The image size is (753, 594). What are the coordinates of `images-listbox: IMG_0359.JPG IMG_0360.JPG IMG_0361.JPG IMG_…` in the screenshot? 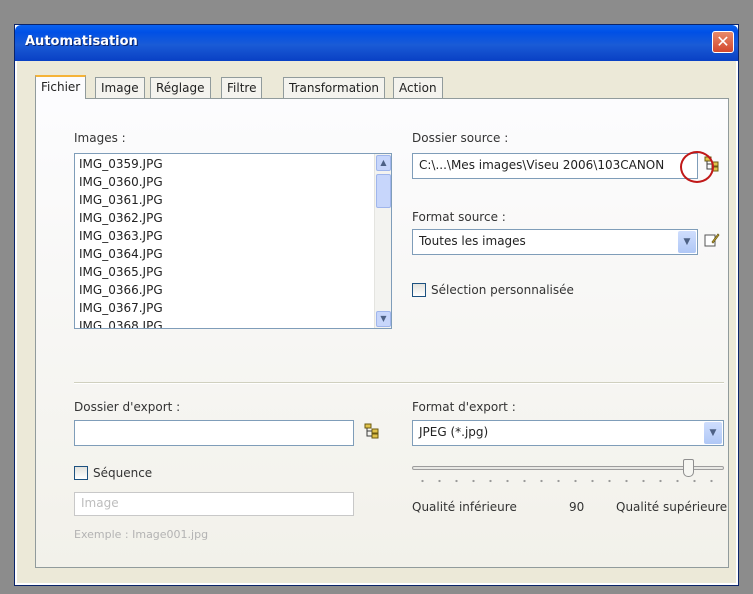 It's located at (233, 241).